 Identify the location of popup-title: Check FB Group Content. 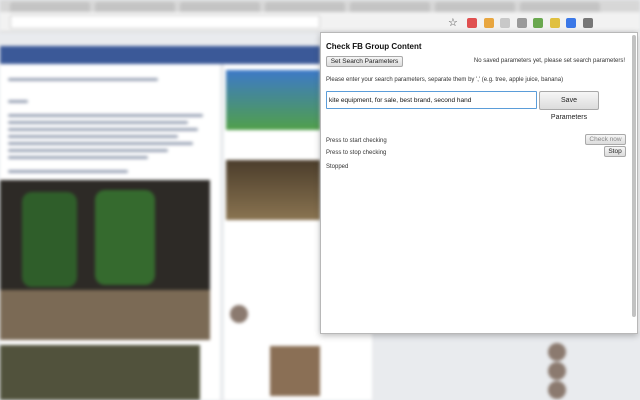
(374, 46).